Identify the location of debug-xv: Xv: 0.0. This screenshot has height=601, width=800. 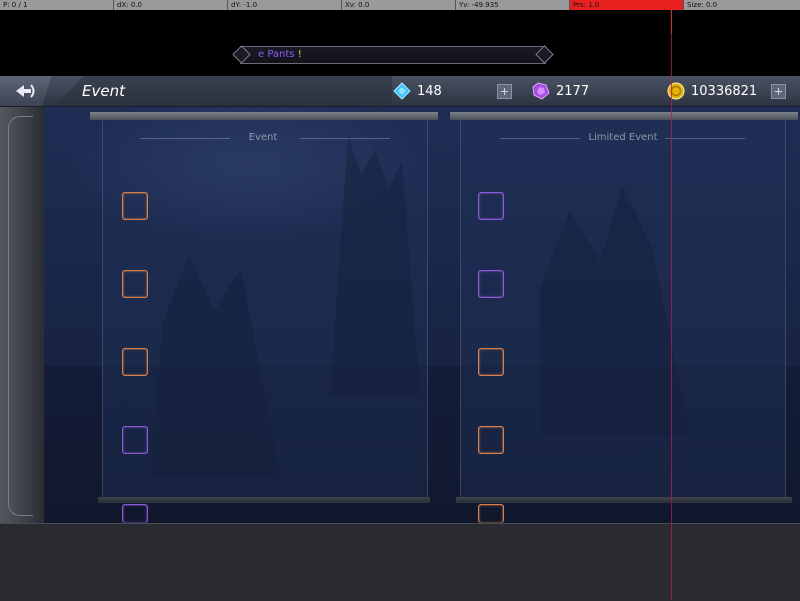
(399, 5).